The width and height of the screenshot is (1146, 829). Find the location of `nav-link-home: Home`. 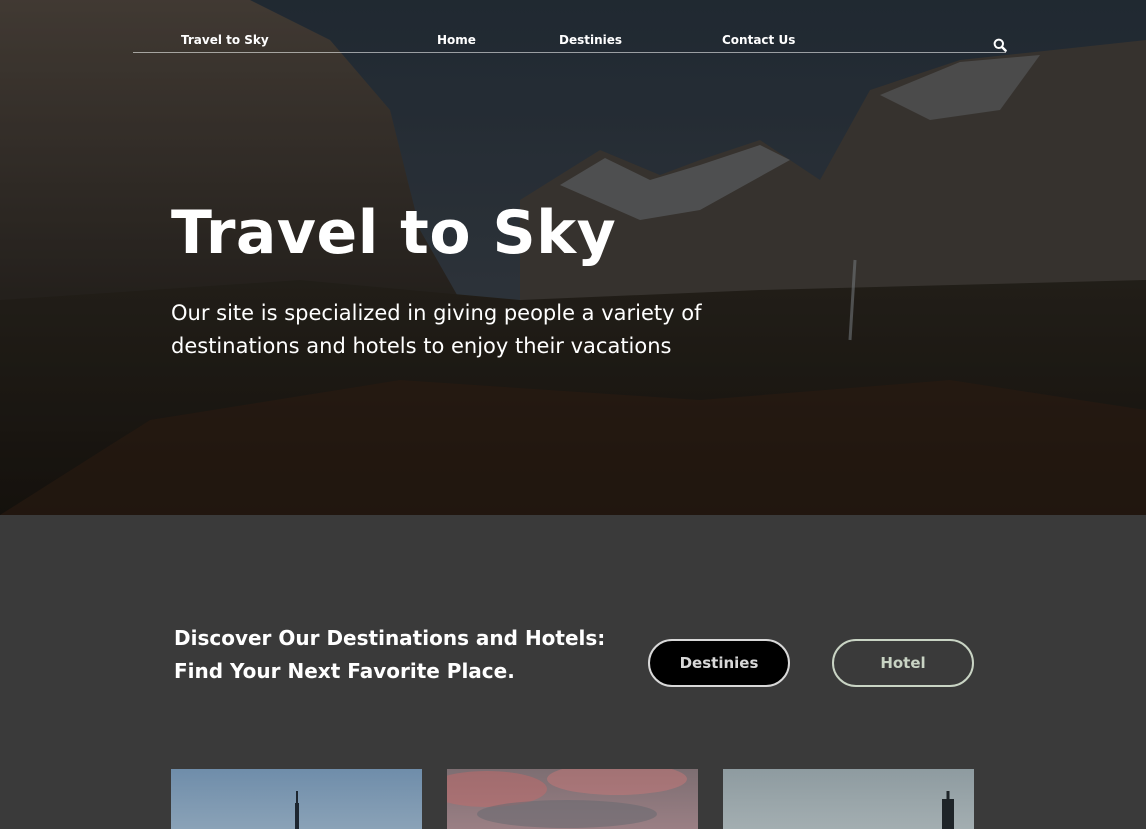

nav-link-home: Home is located at coordinates (456, 40).